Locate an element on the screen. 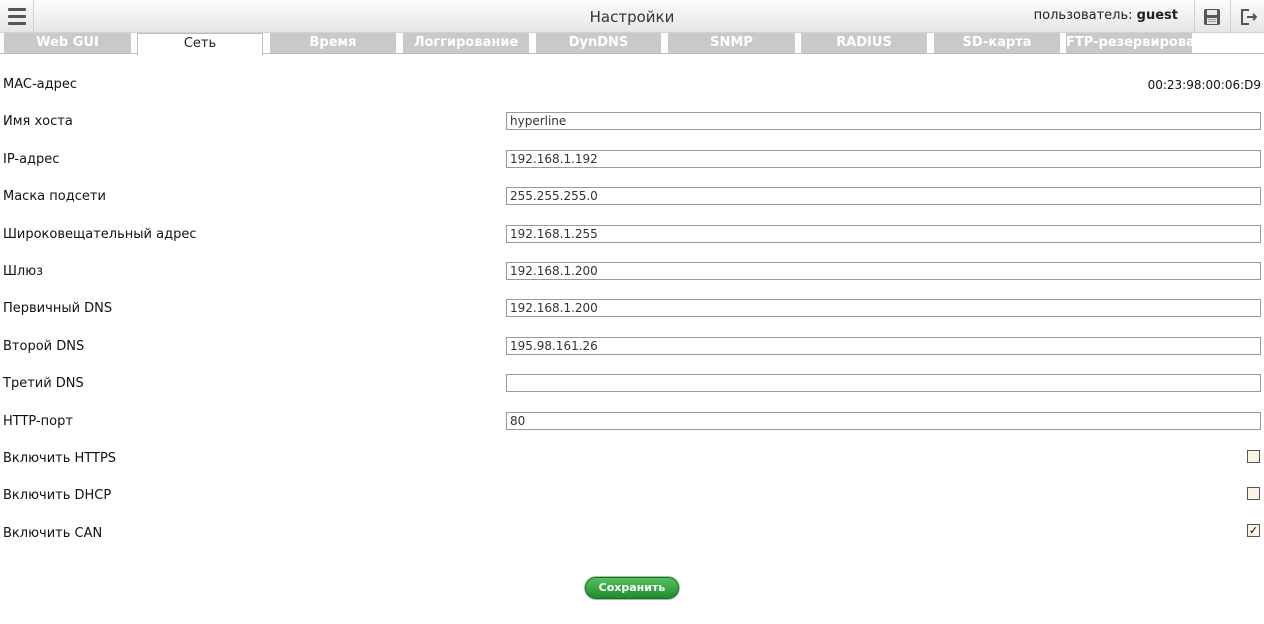  can-checkbox: ✓ is located at coordinates (1253, 530).